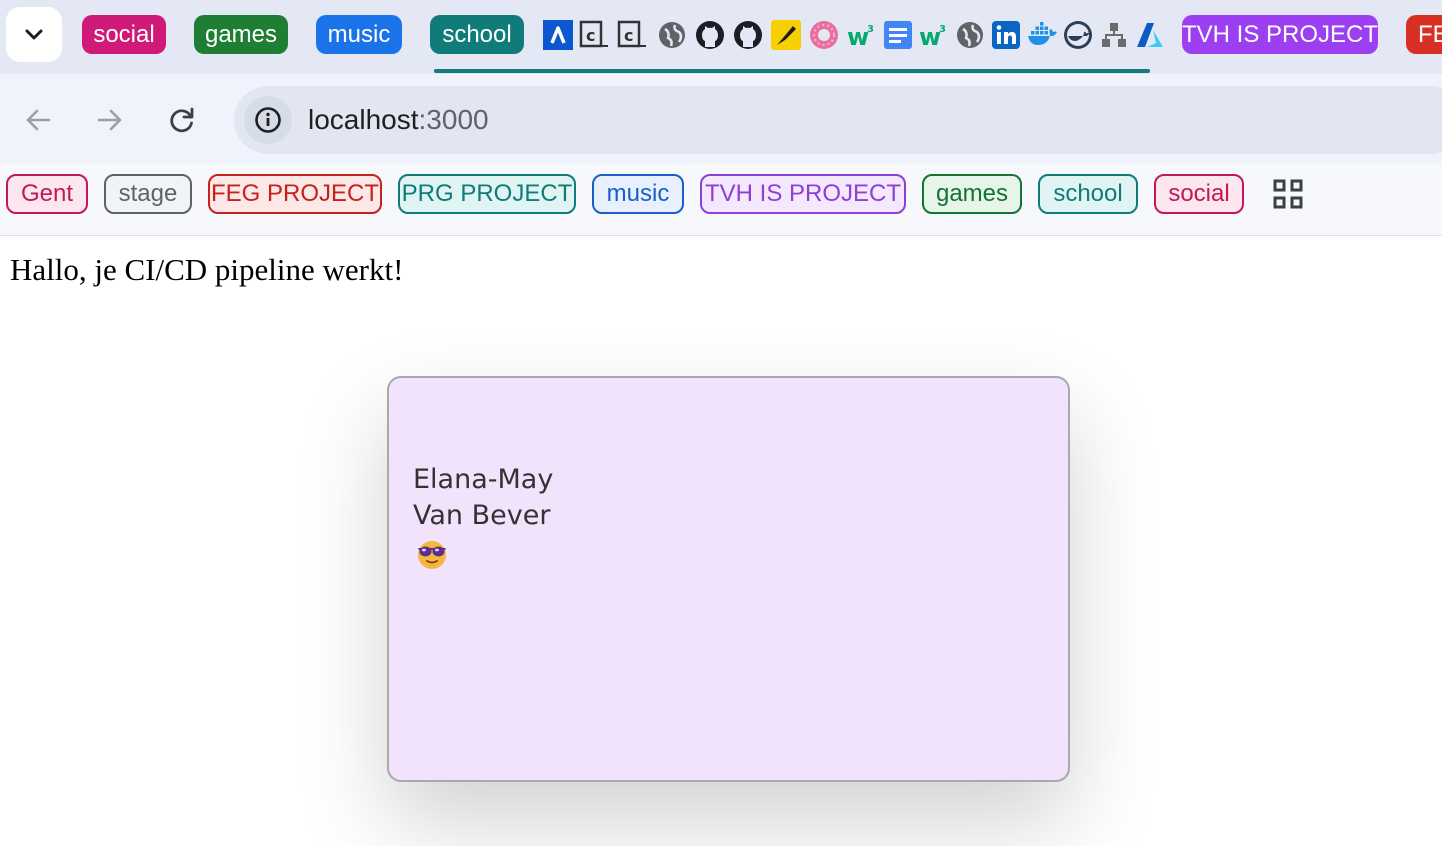  What do you see at coordinates (824, 35) in the screenshot?
I see `donut-icon` at bounding box center [824, 35].